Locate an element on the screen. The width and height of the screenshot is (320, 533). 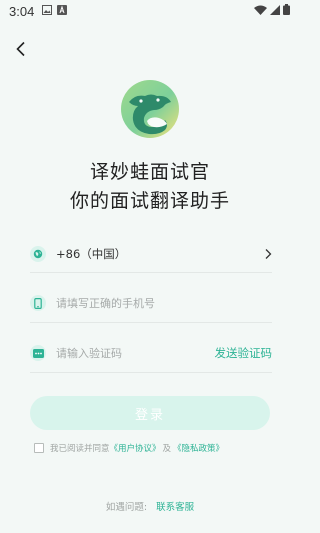
agreement-prefix: 我已阅读并同意 is located at coordinates (80, 449).